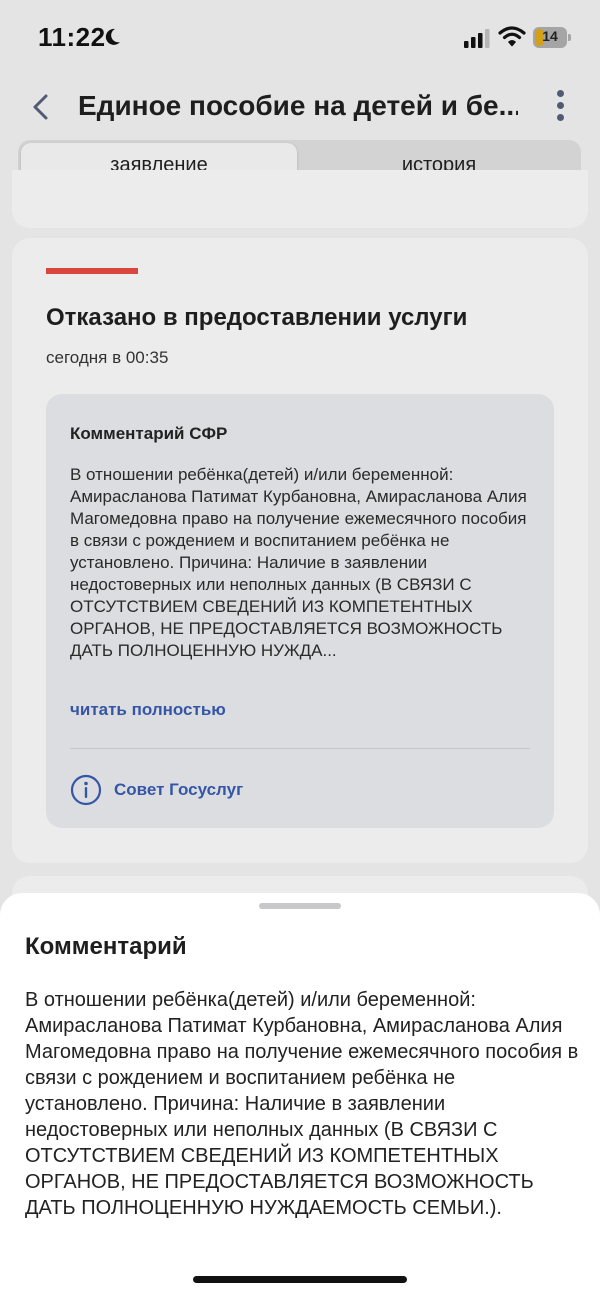  What do you see at coordinates (300, 199) in the screenshot?
I see `previous-card` at bounding box center [300, 199].